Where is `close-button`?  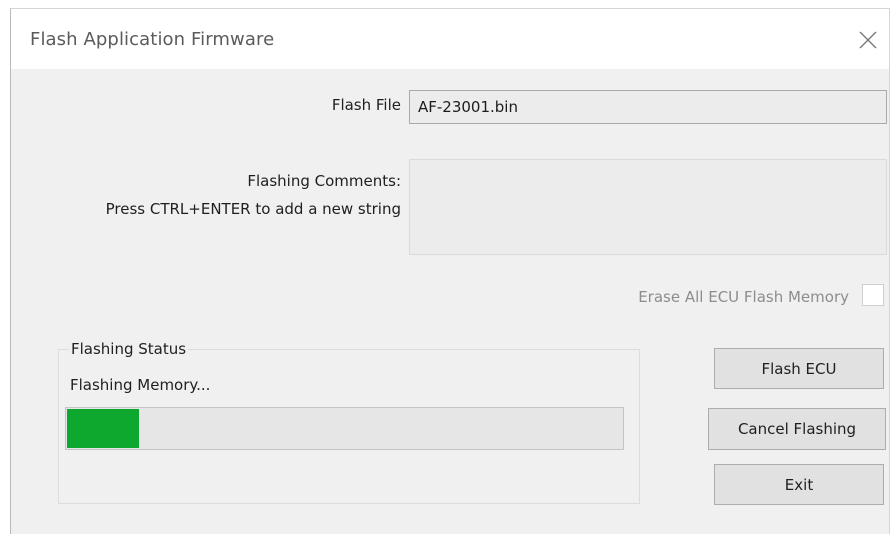 close-button is located at coordinates (868, 40).